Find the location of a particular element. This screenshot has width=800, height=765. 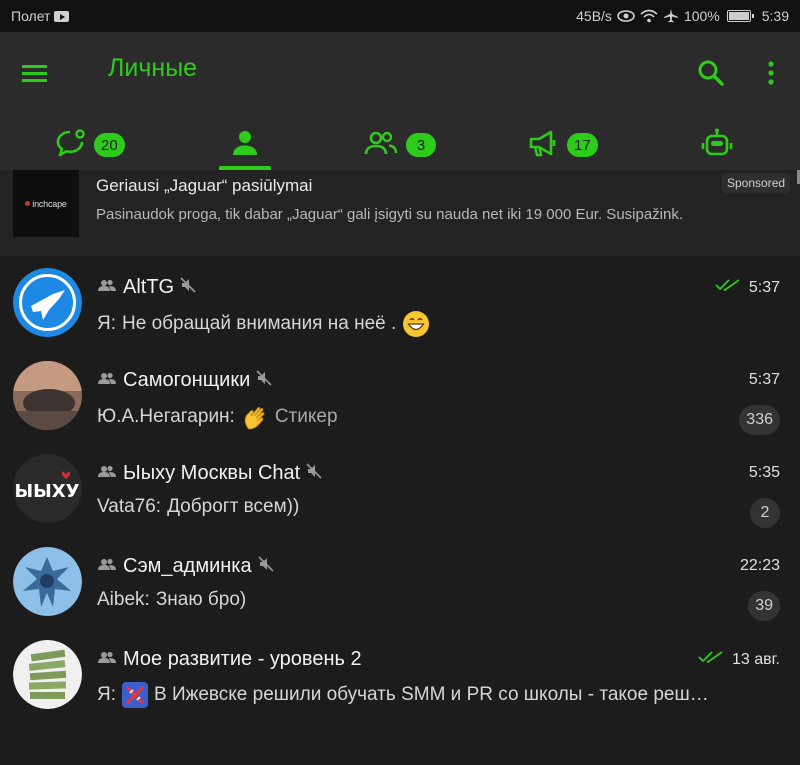

chat-row-sem-adminka: Сэм_админка 22:23 Aibek: Знаю бро) 39 is located at coordinates (400, 581).